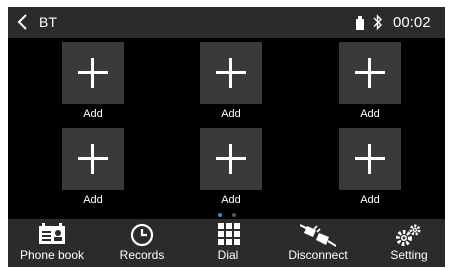 The width and height of the screenshot is (453, 268). Describe the element at coordinates (23, 22) in the screenshot. I see `chevron-left-icon` at that location.